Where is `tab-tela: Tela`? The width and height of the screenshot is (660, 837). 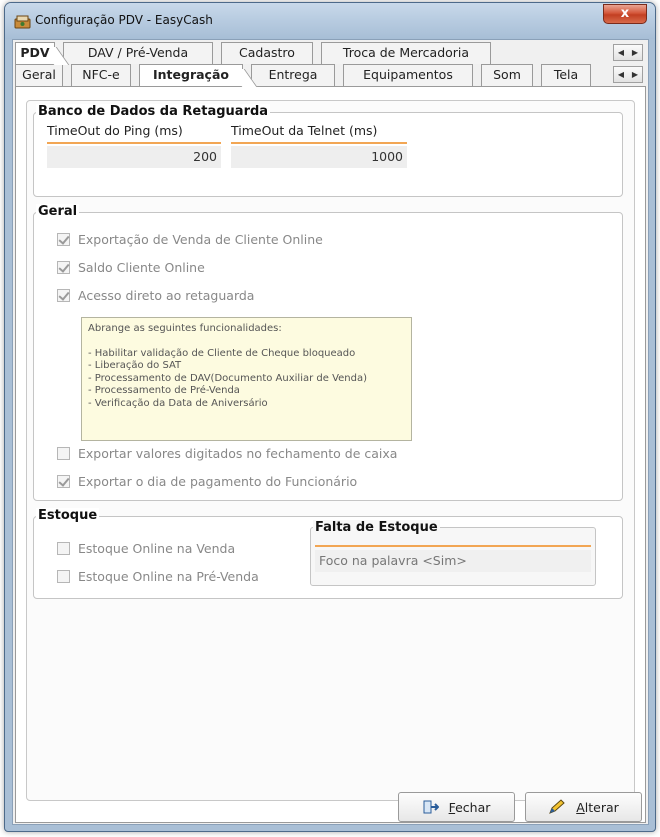
tab-tela: Tela is located at coordinates (566, 75).